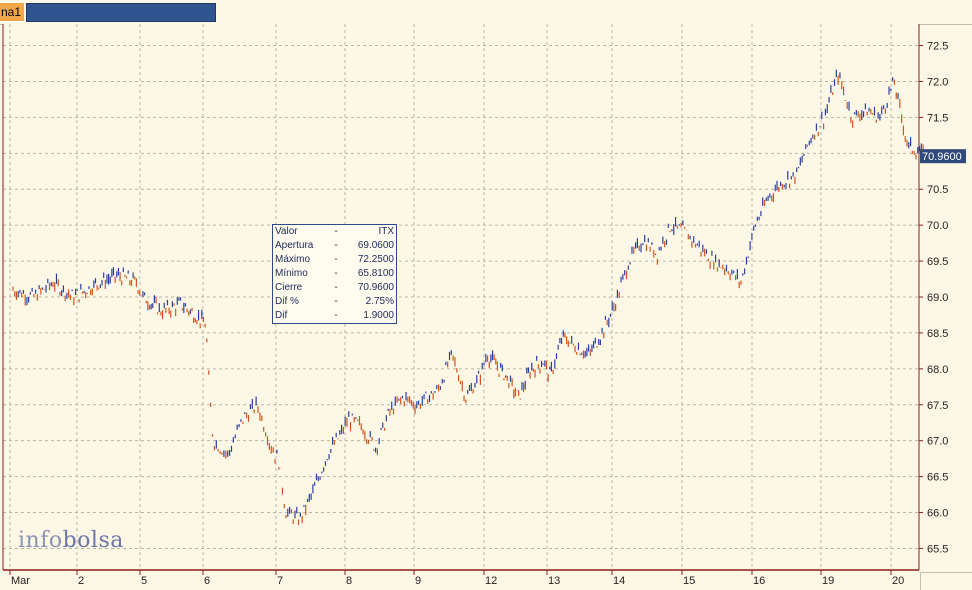 This screenshot has height=590, width=972. Describe the element at coordinates (937, 549) in the screenshot. I see `y-tick-label: 65.5` at that location.